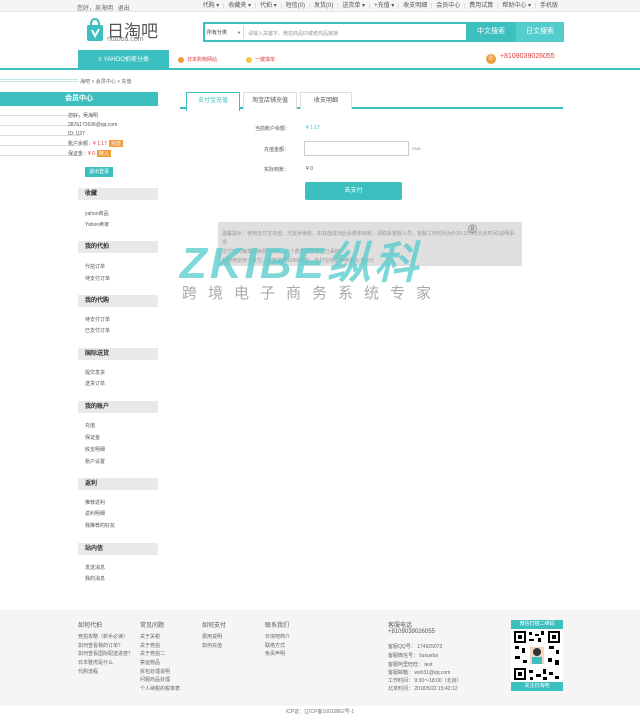 Image resolution: width=640 pixels, height=724 pixels. I want to click on deposit-row: 保证金：¥ 0 转入, so click(89, 153).